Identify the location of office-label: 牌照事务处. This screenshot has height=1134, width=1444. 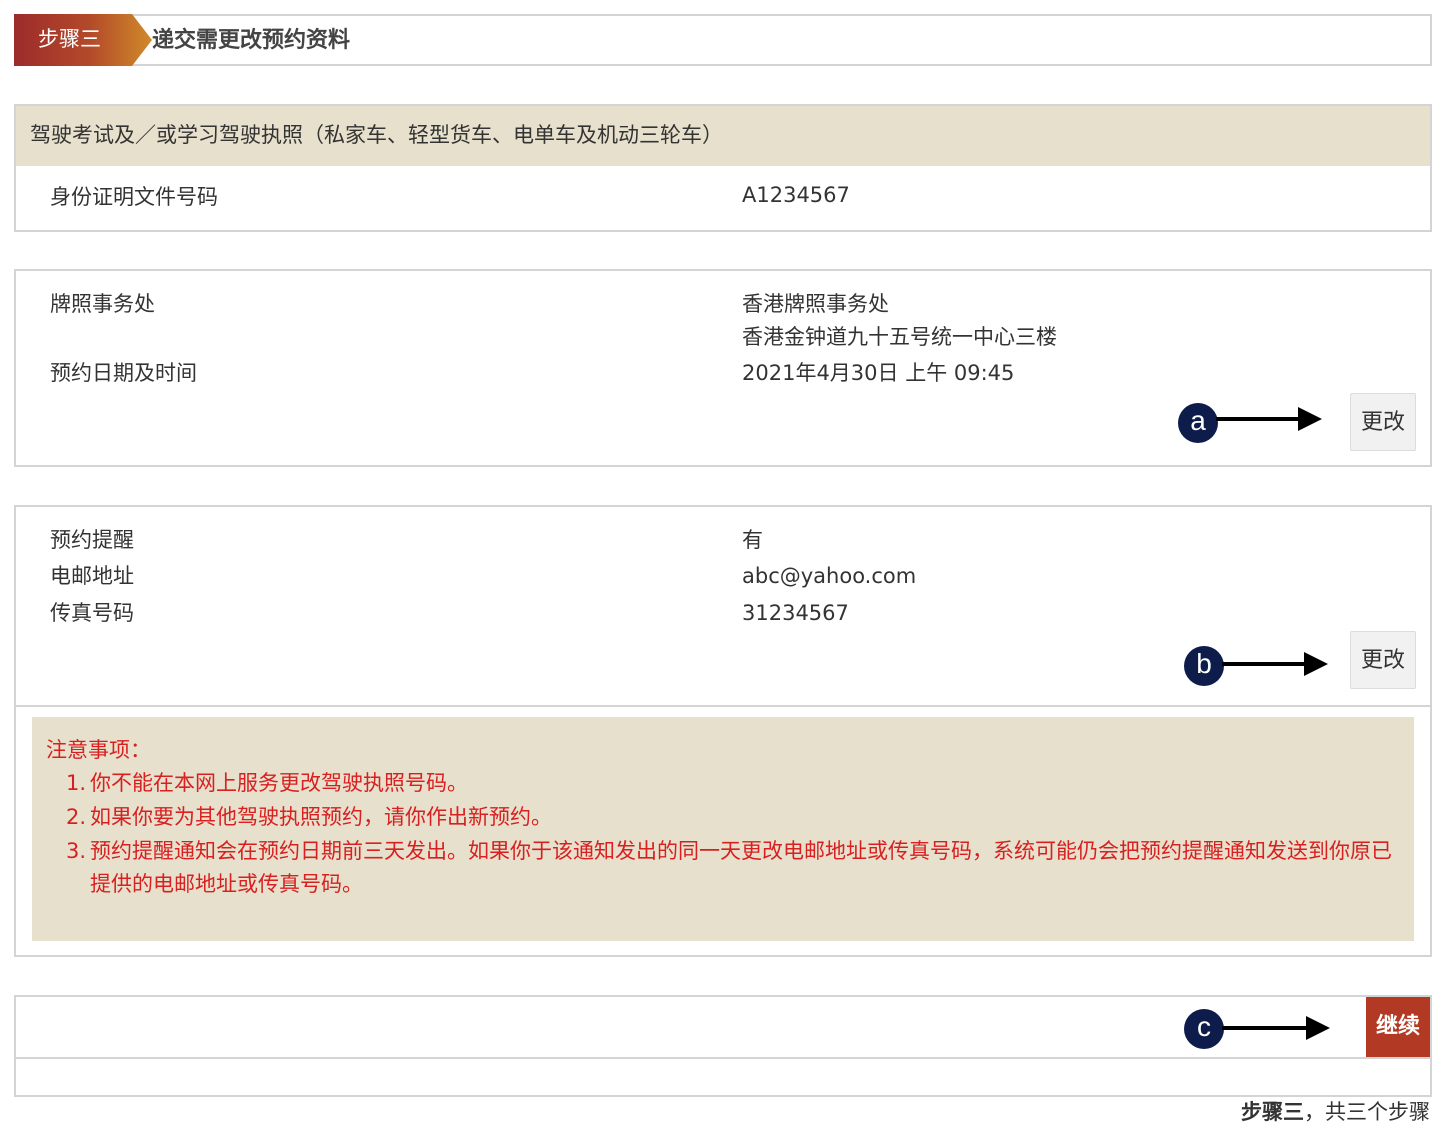
(102, 304).